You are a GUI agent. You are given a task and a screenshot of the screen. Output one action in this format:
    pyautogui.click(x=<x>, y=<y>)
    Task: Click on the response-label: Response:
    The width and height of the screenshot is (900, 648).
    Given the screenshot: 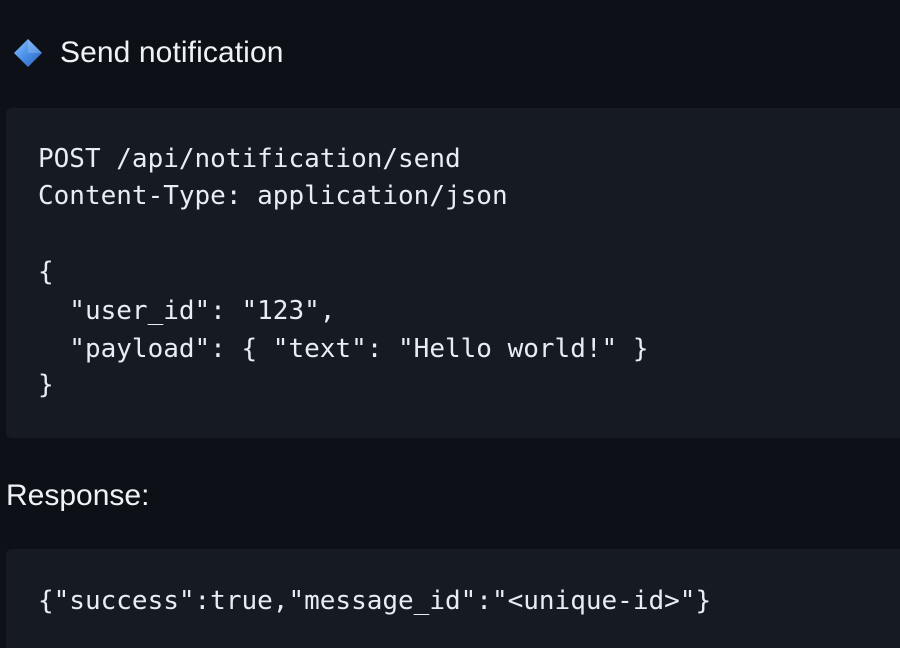 What is the action you would take?
    pyautogui.click(x=78, y=495)
    